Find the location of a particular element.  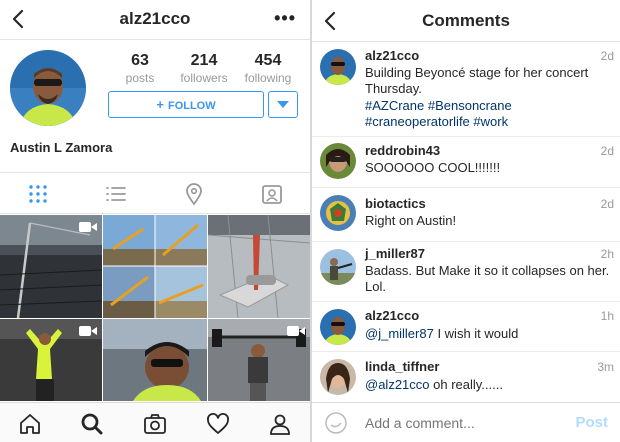

comment-username: linda_tiffner is located at coordinates (402, 367).